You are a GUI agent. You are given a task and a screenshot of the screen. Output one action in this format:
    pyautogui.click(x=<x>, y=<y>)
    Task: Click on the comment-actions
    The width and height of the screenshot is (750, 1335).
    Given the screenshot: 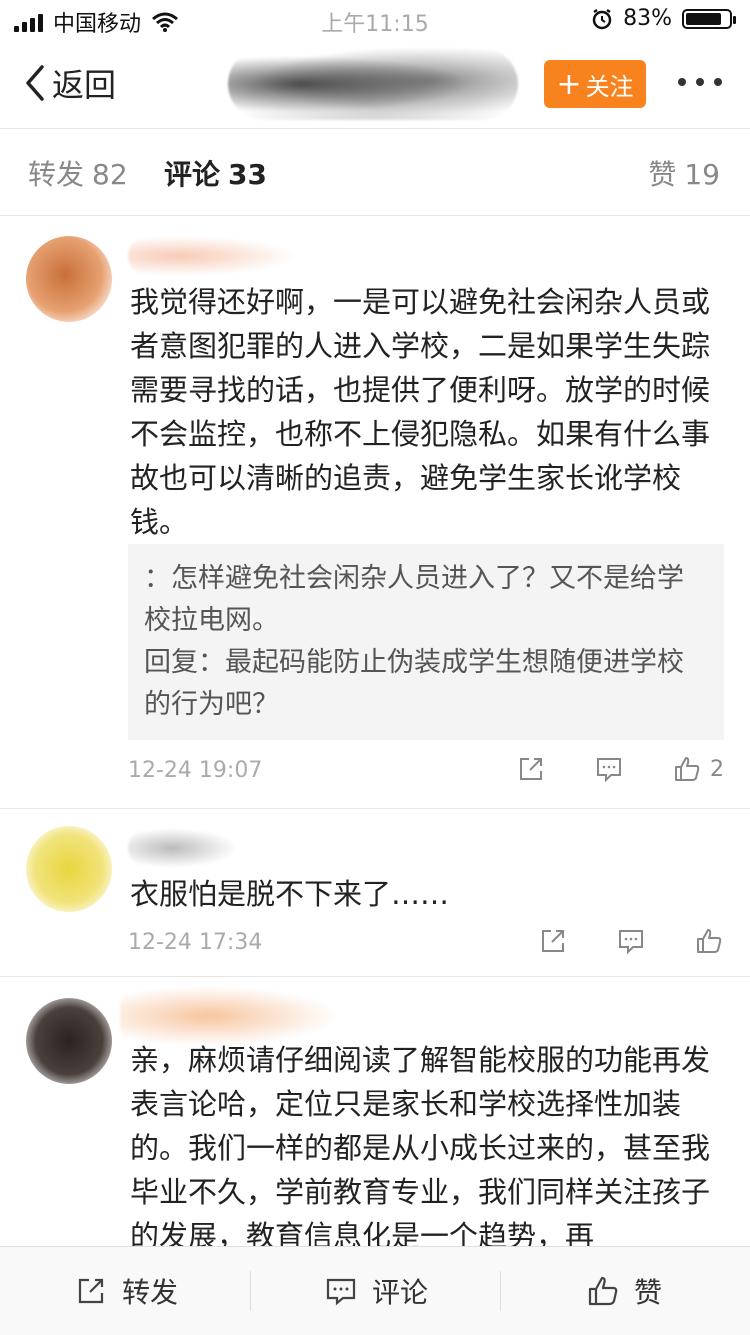 What is the action you would take?
    pyautogui.click(x=631, y=941)
    